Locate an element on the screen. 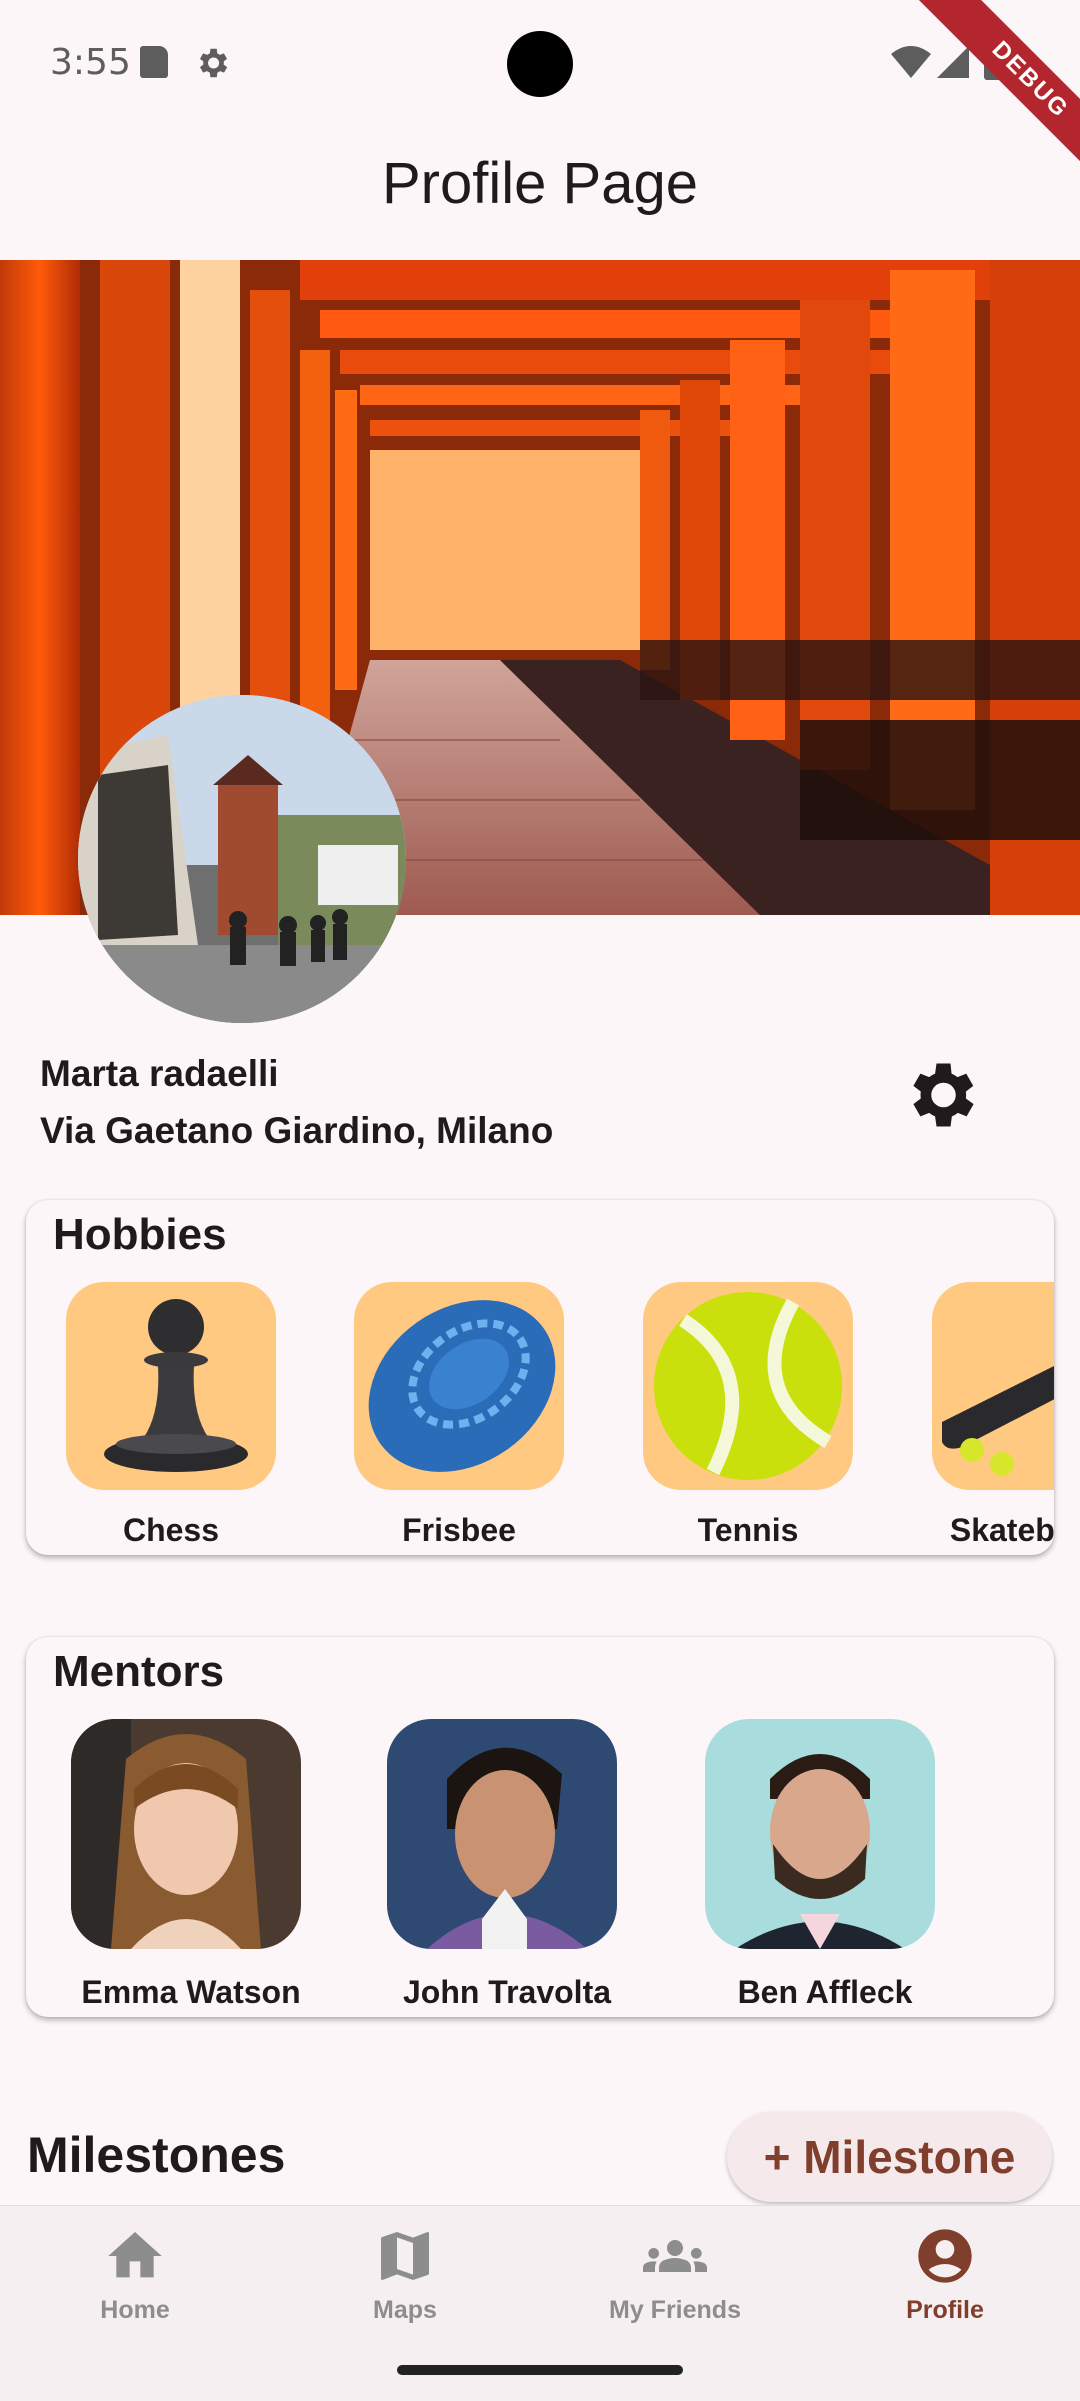 Image resolution: width=1080 pixels, height=2401 pixels. sd-card-icon is located at coordinates (154, 62).